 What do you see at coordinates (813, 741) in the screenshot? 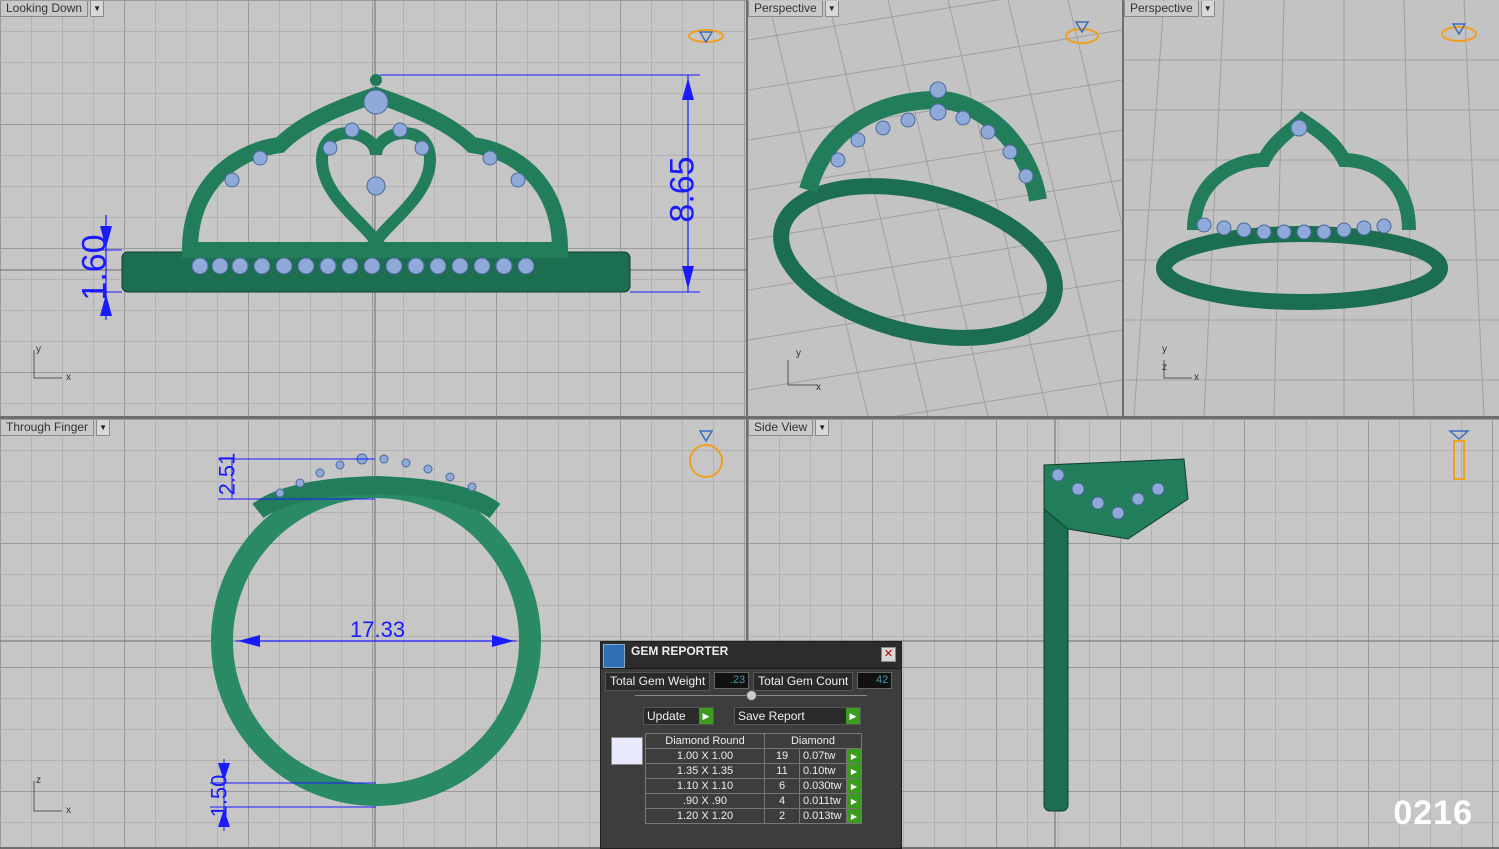
I see `col-header-material: Diamond` at bounding box center [813, 741].